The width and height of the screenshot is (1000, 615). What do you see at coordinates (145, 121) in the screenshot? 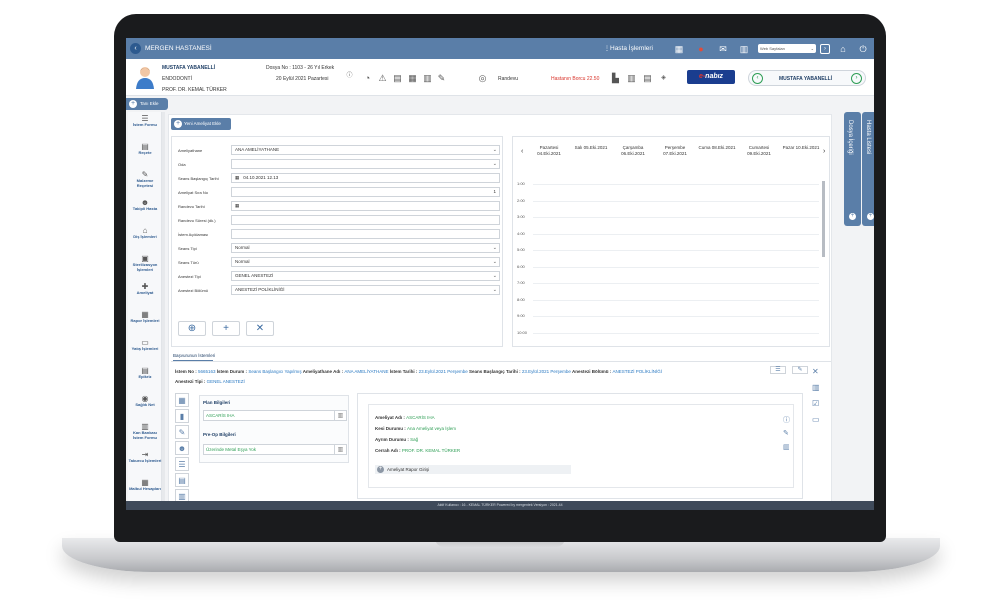
I see `sidebar-item-1: ☰ İstem Formu` at bounding box center [145, 121].